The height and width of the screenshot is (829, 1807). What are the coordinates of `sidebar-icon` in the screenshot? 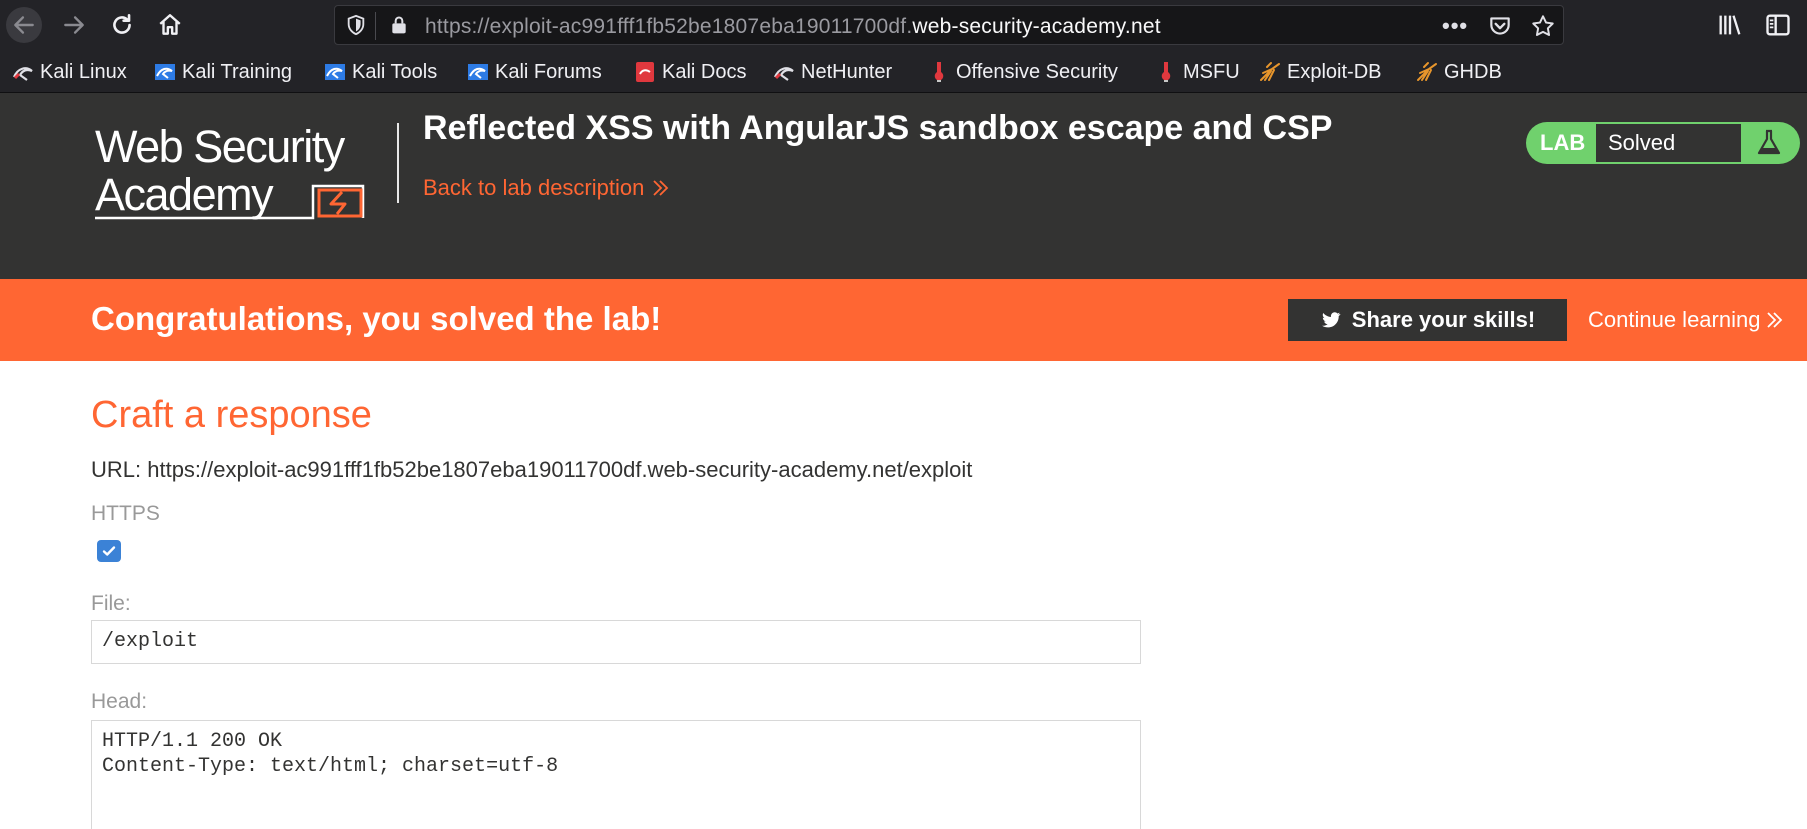 It's located at (1778, 25).